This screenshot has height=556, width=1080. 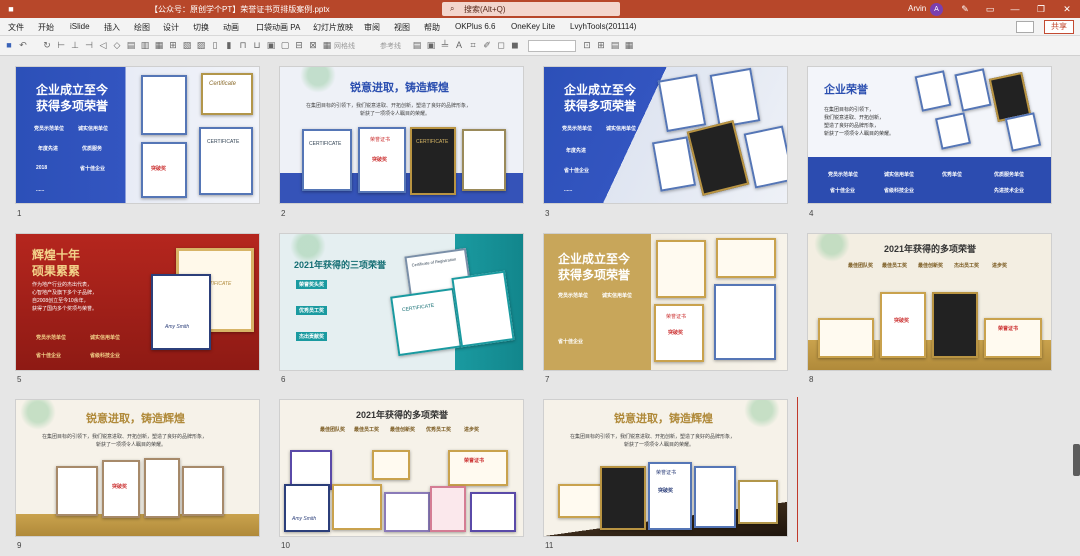 What do you see at coordinates (333, 430) in the screenshot?
I see `award-text: 最佳团队奖` at bounding box center [333, 430].